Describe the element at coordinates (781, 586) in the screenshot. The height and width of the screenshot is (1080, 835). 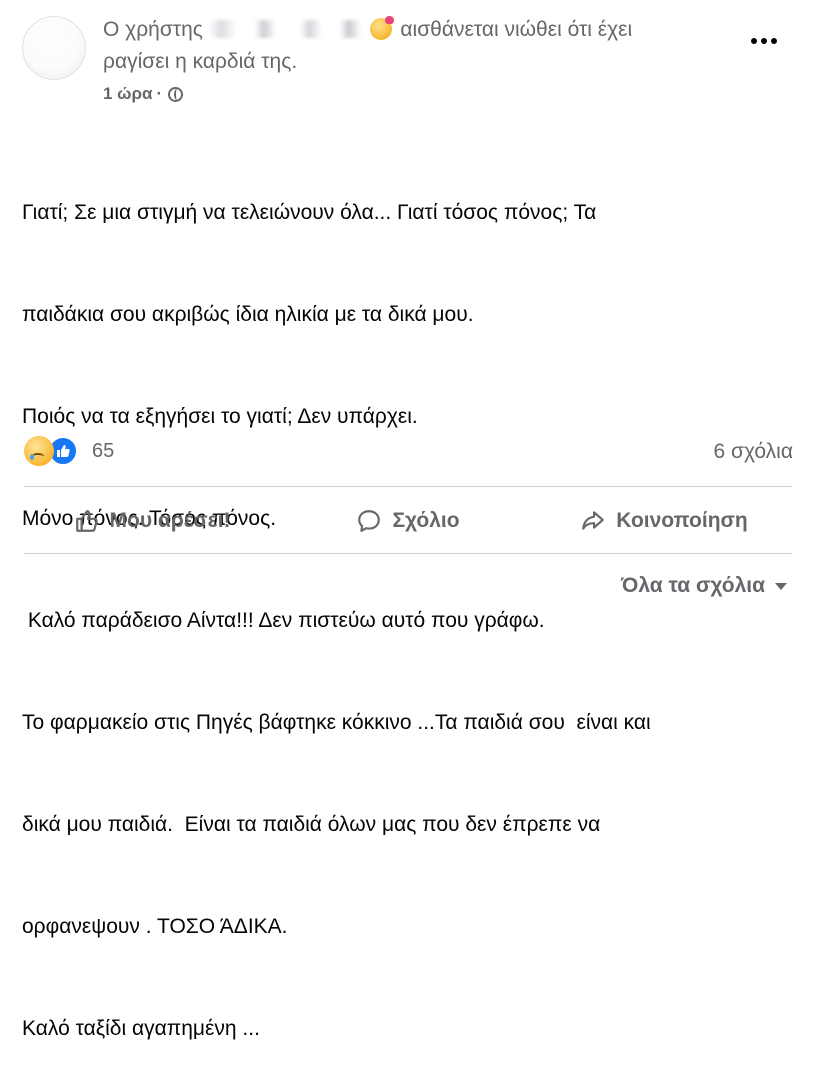
I see `caret-down-icon` at that location.